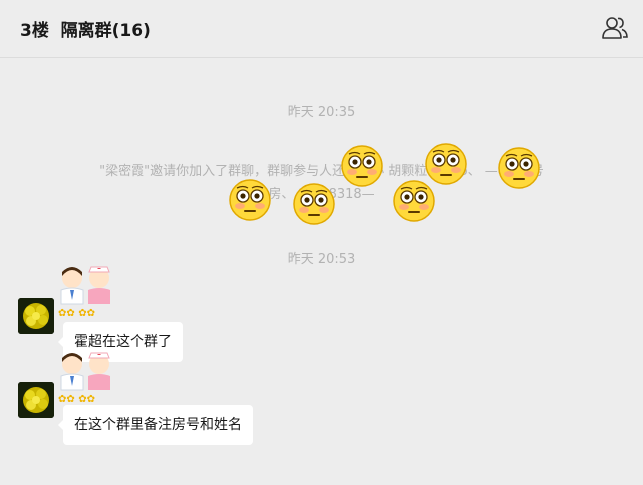 Image resolution: width=643 pixels, height=485 pixels. Describe the element at coordinates (85, 31) in the screenshot. I see `chat-title: 3楼 隔离群(16)` at that location.